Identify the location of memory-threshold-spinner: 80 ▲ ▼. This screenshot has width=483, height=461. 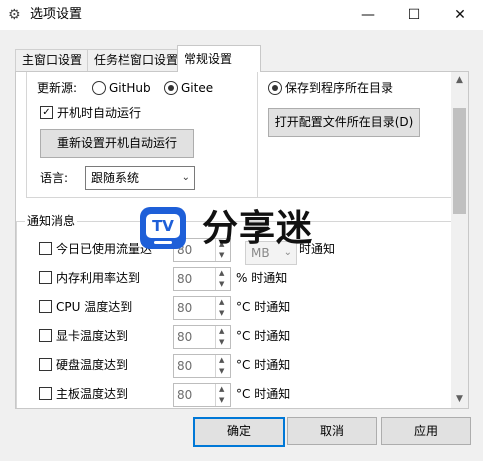
(202, 279).